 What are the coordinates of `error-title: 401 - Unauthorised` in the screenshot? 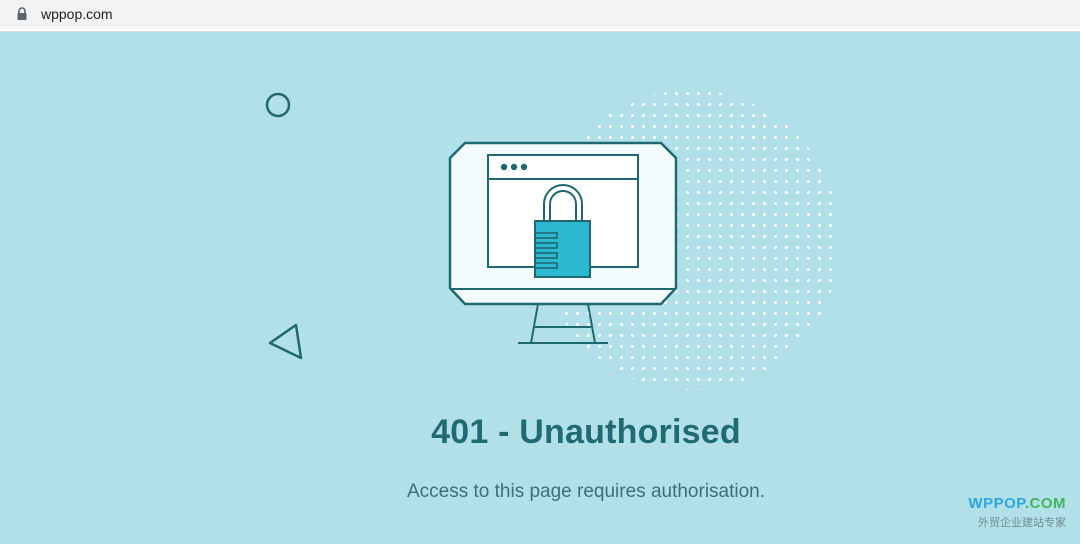 It's located at (586, 432).